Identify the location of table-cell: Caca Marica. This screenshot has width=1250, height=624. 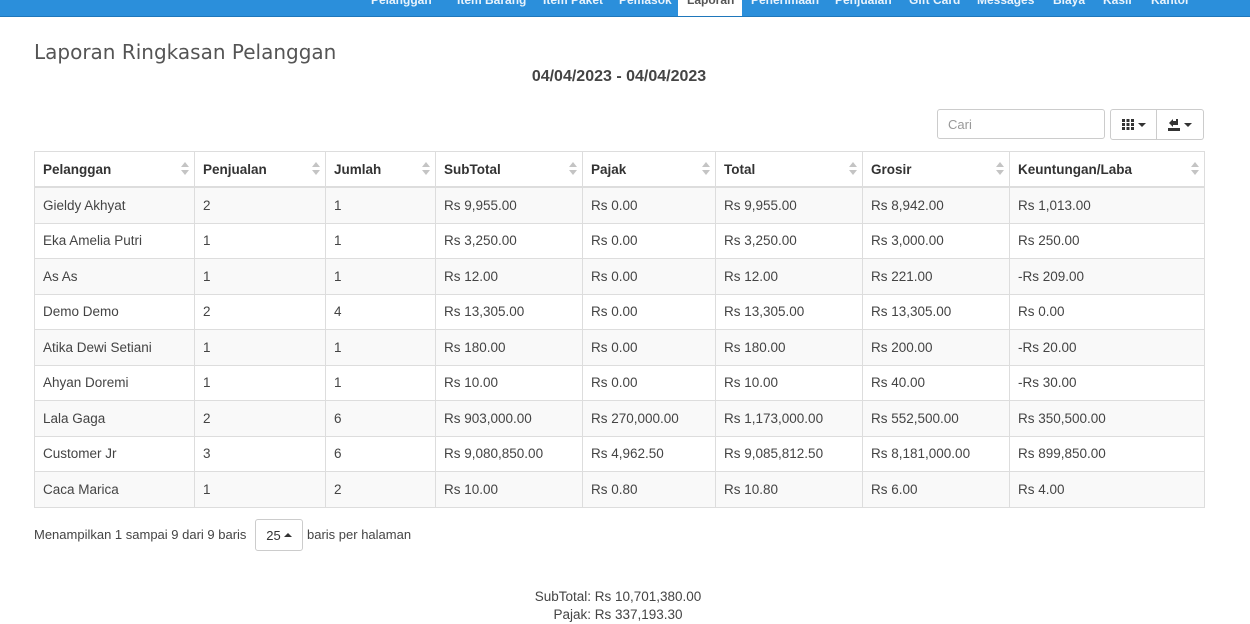
(114, 489).